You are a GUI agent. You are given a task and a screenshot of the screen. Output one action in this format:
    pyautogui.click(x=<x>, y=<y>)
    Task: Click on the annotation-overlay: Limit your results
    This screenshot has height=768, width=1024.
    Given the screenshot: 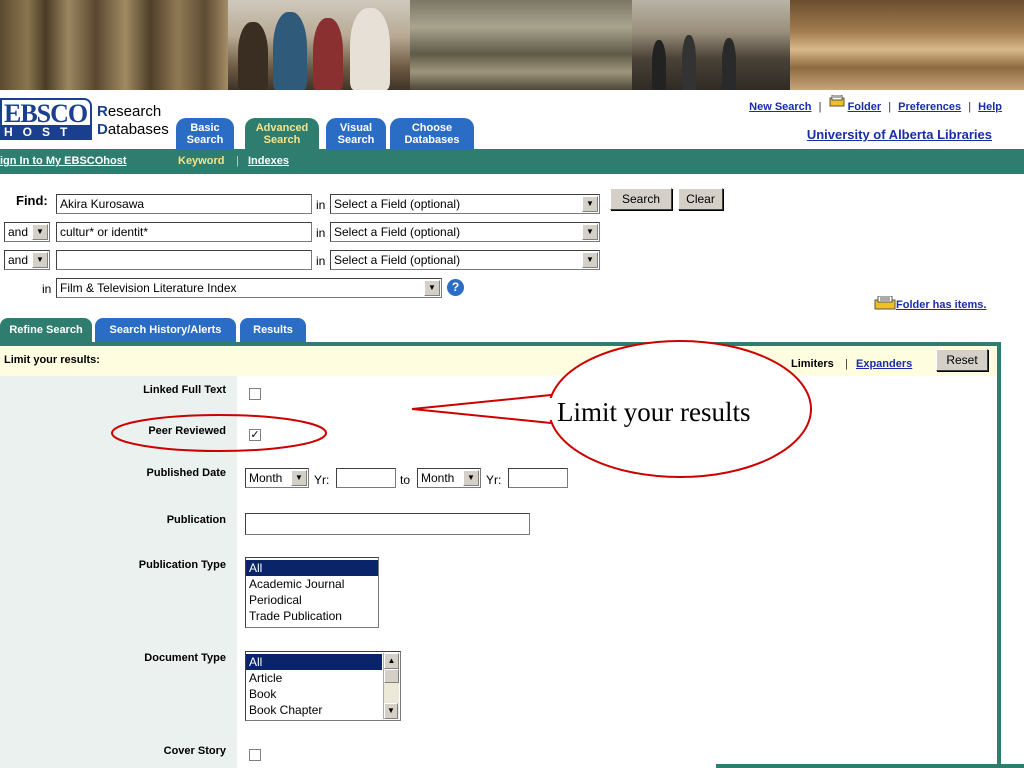 What is the action you would take?
    pyautogui.click(x=461, y=409)
    